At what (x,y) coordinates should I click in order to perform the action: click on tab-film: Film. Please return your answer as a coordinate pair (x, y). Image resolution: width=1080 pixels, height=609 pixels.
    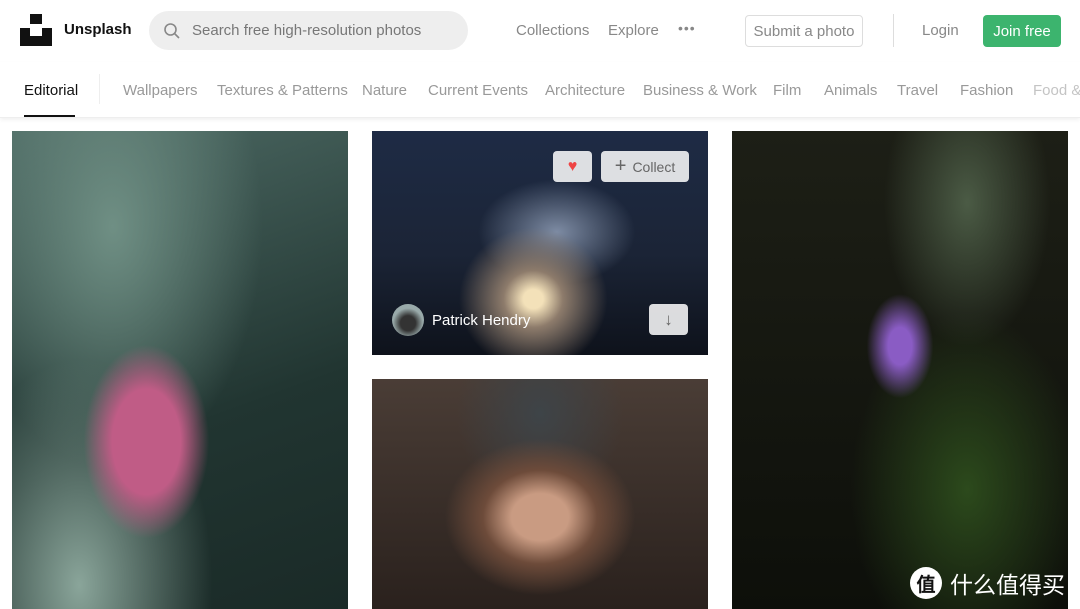
    Looking at the image, I should click on (787, 90).